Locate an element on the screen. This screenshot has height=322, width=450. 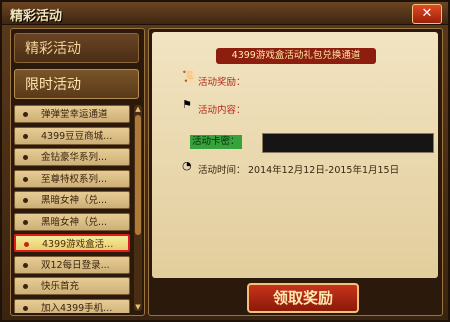
scroll-thumb is located at coordinates (138, 175).